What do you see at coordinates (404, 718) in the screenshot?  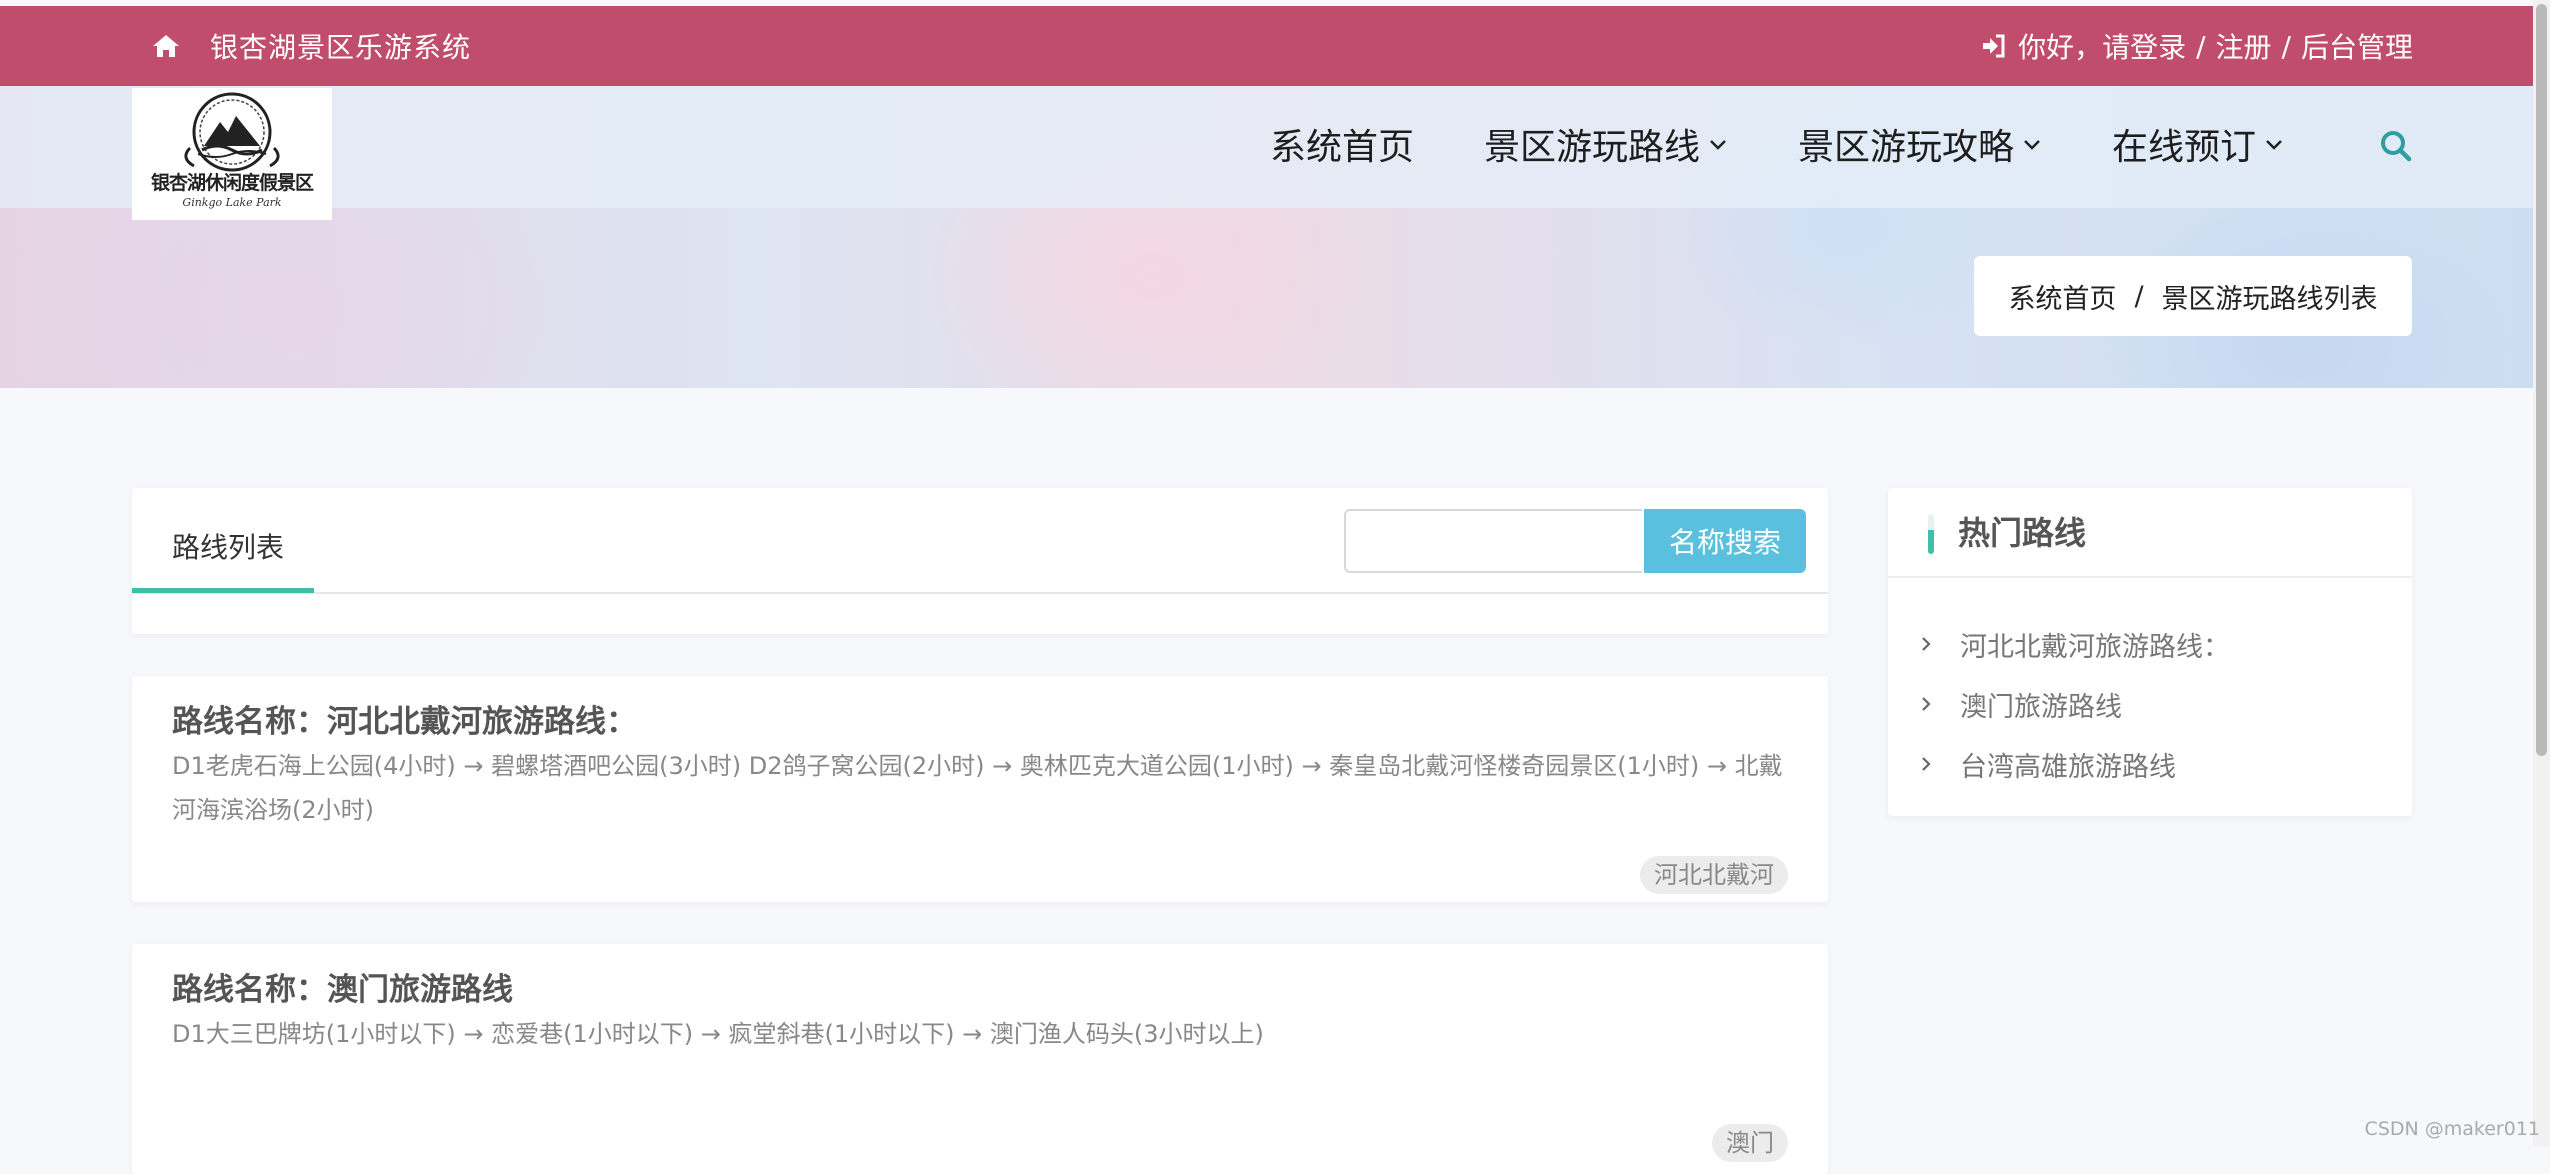 I see `route-title: 路线名称：河北北戴河旅游路线：` at bounding box center [404, 718].